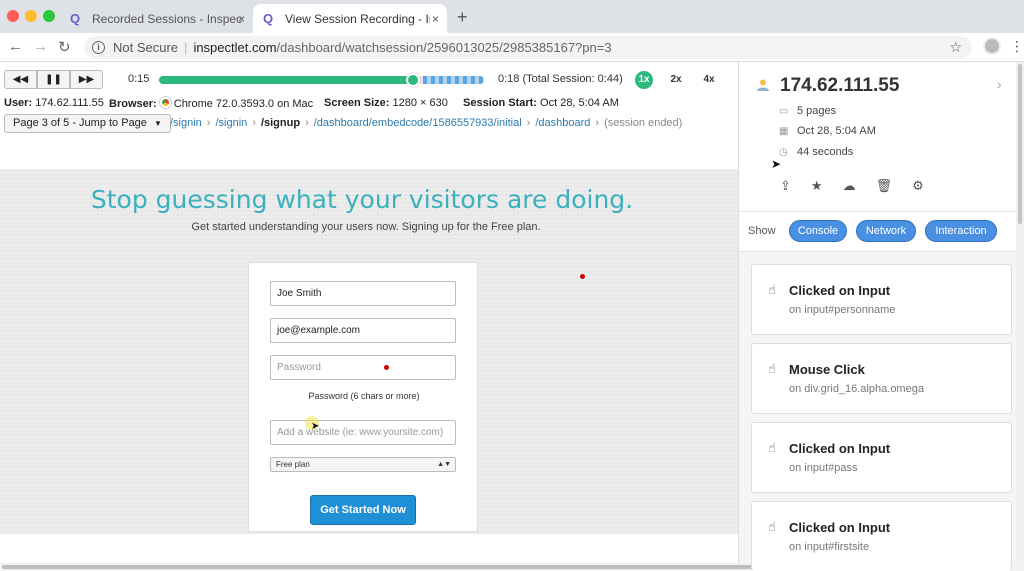  What do you see at coordinates (1017, 46) in the screenshot?
I see `browser-menu-icon: ⋮` at bounding box center [1017, 46].